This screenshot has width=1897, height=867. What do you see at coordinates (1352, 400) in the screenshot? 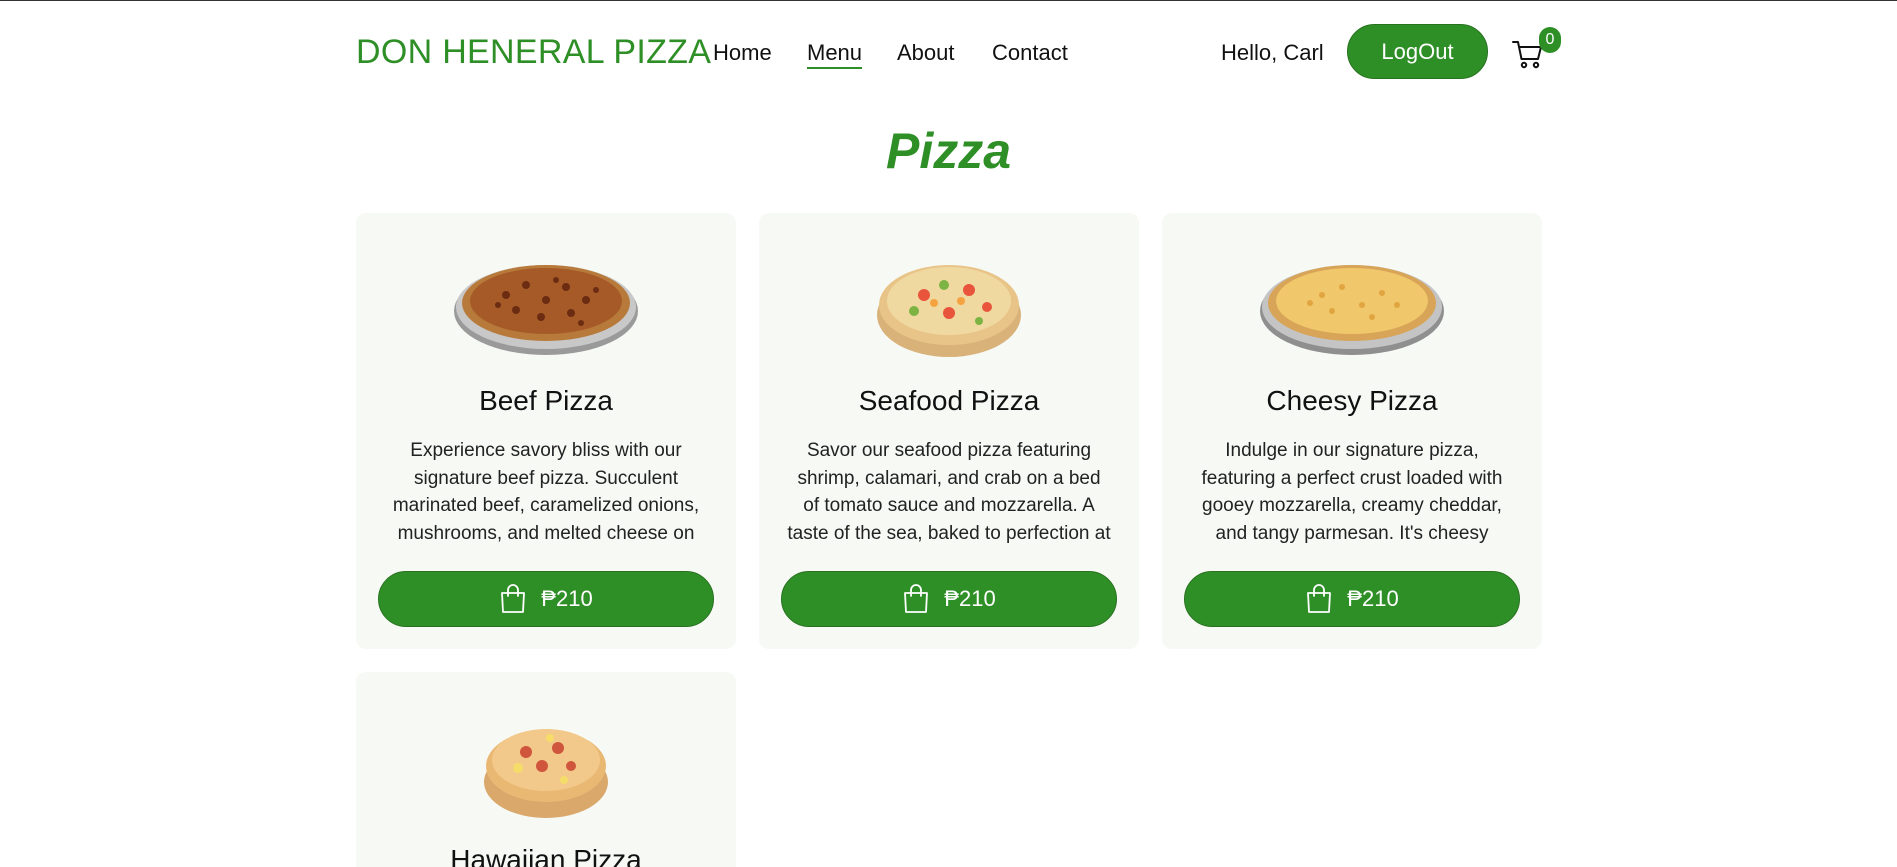
I see `product-name: Cheesy Pizza` at bounding box center [1352, 400].